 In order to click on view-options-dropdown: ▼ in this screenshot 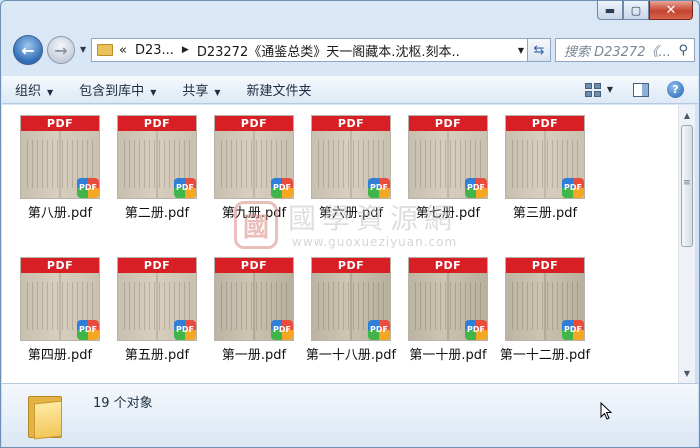, I will do `click(610, 89)`.